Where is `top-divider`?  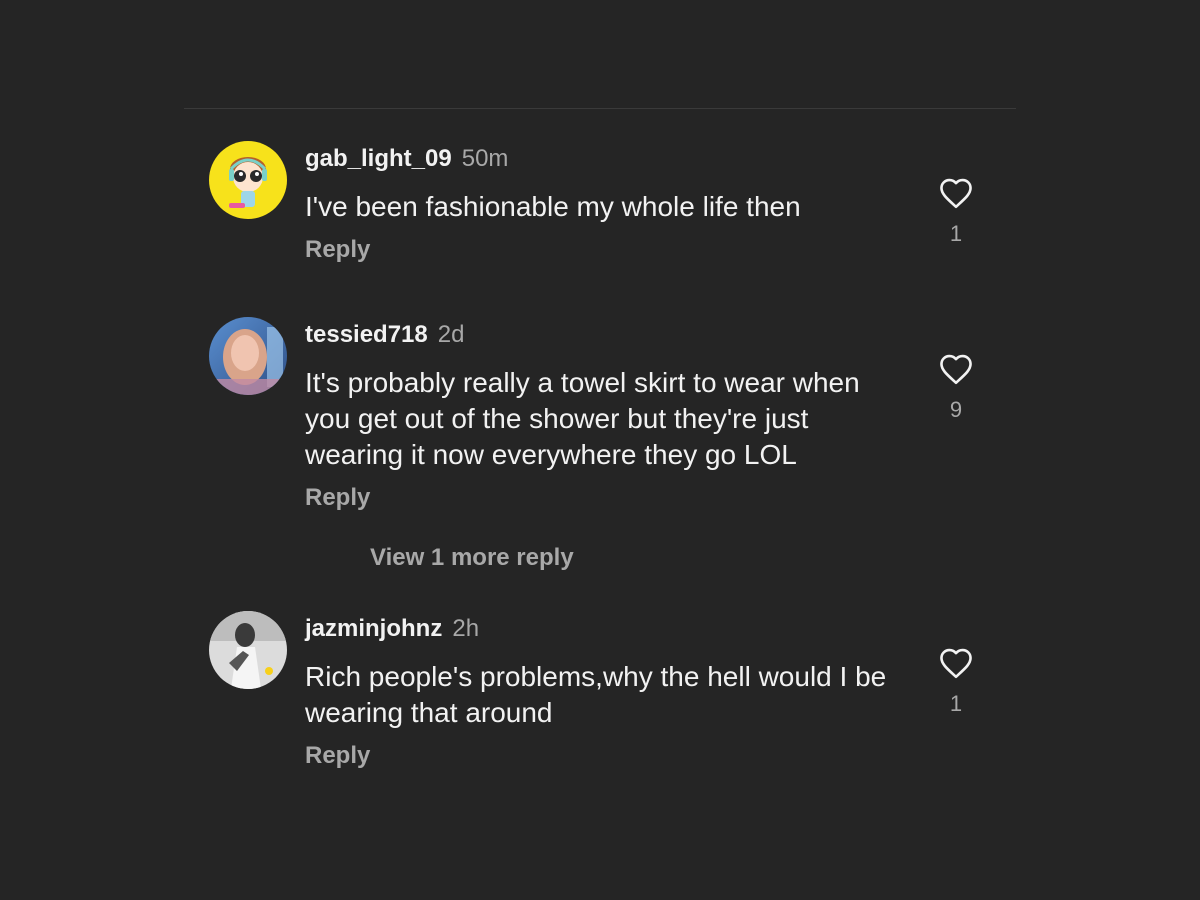 top-divider is located at coordinates (600, 108).